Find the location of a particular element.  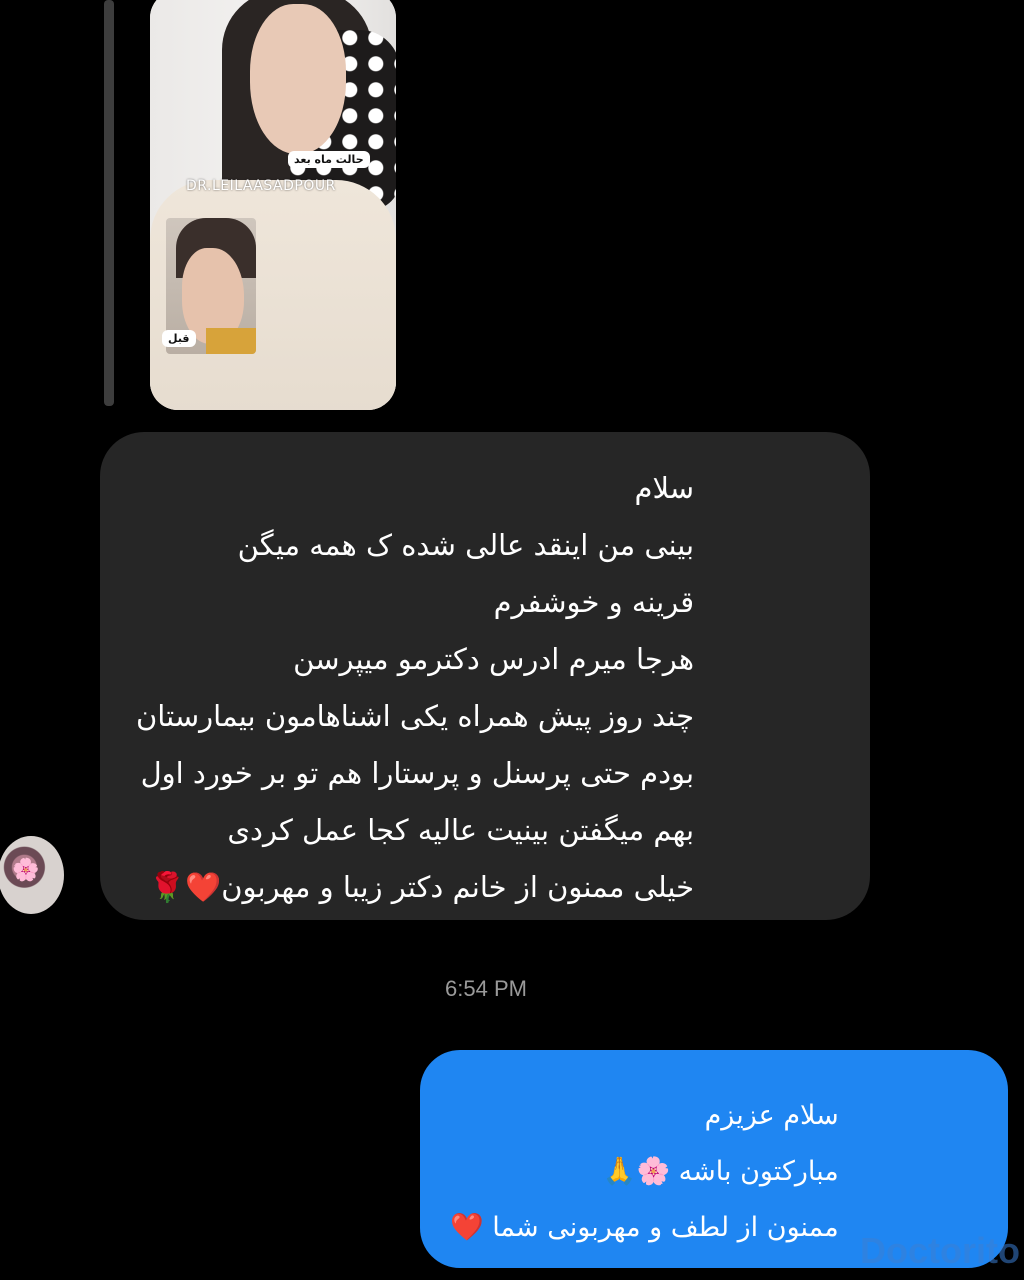

reply-indicator-bar is located at coordinates (109, 203).